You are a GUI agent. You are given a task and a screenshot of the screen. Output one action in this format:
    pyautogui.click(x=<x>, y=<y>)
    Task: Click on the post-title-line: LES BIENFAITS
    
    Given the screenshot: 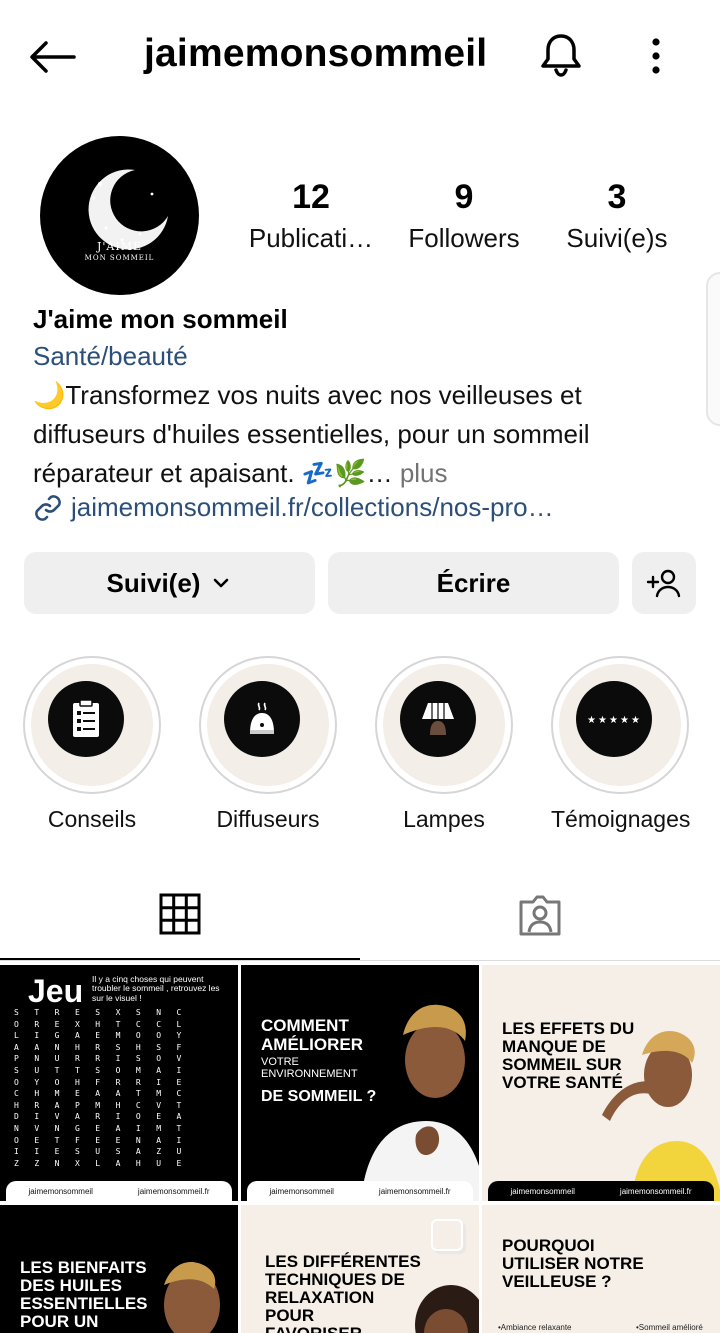 What is the action you would take?
    pyautogui.click(x=83, y=1267)
    